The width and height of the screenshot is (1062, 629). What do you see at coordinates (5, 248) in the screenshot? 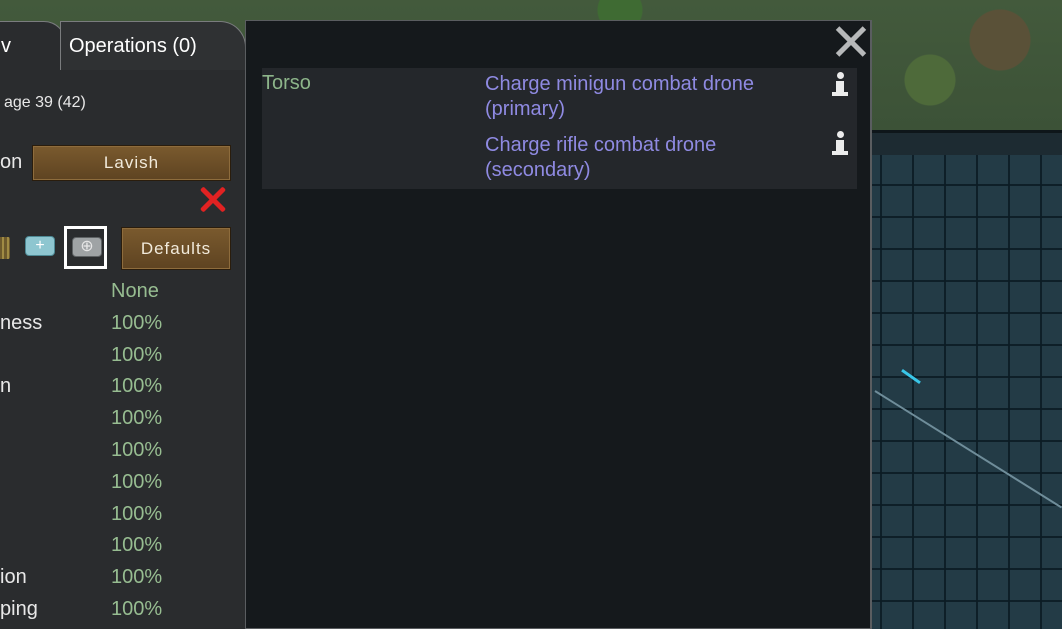
I see `herbal-medicine-icon` at bounding box center [5, 248].